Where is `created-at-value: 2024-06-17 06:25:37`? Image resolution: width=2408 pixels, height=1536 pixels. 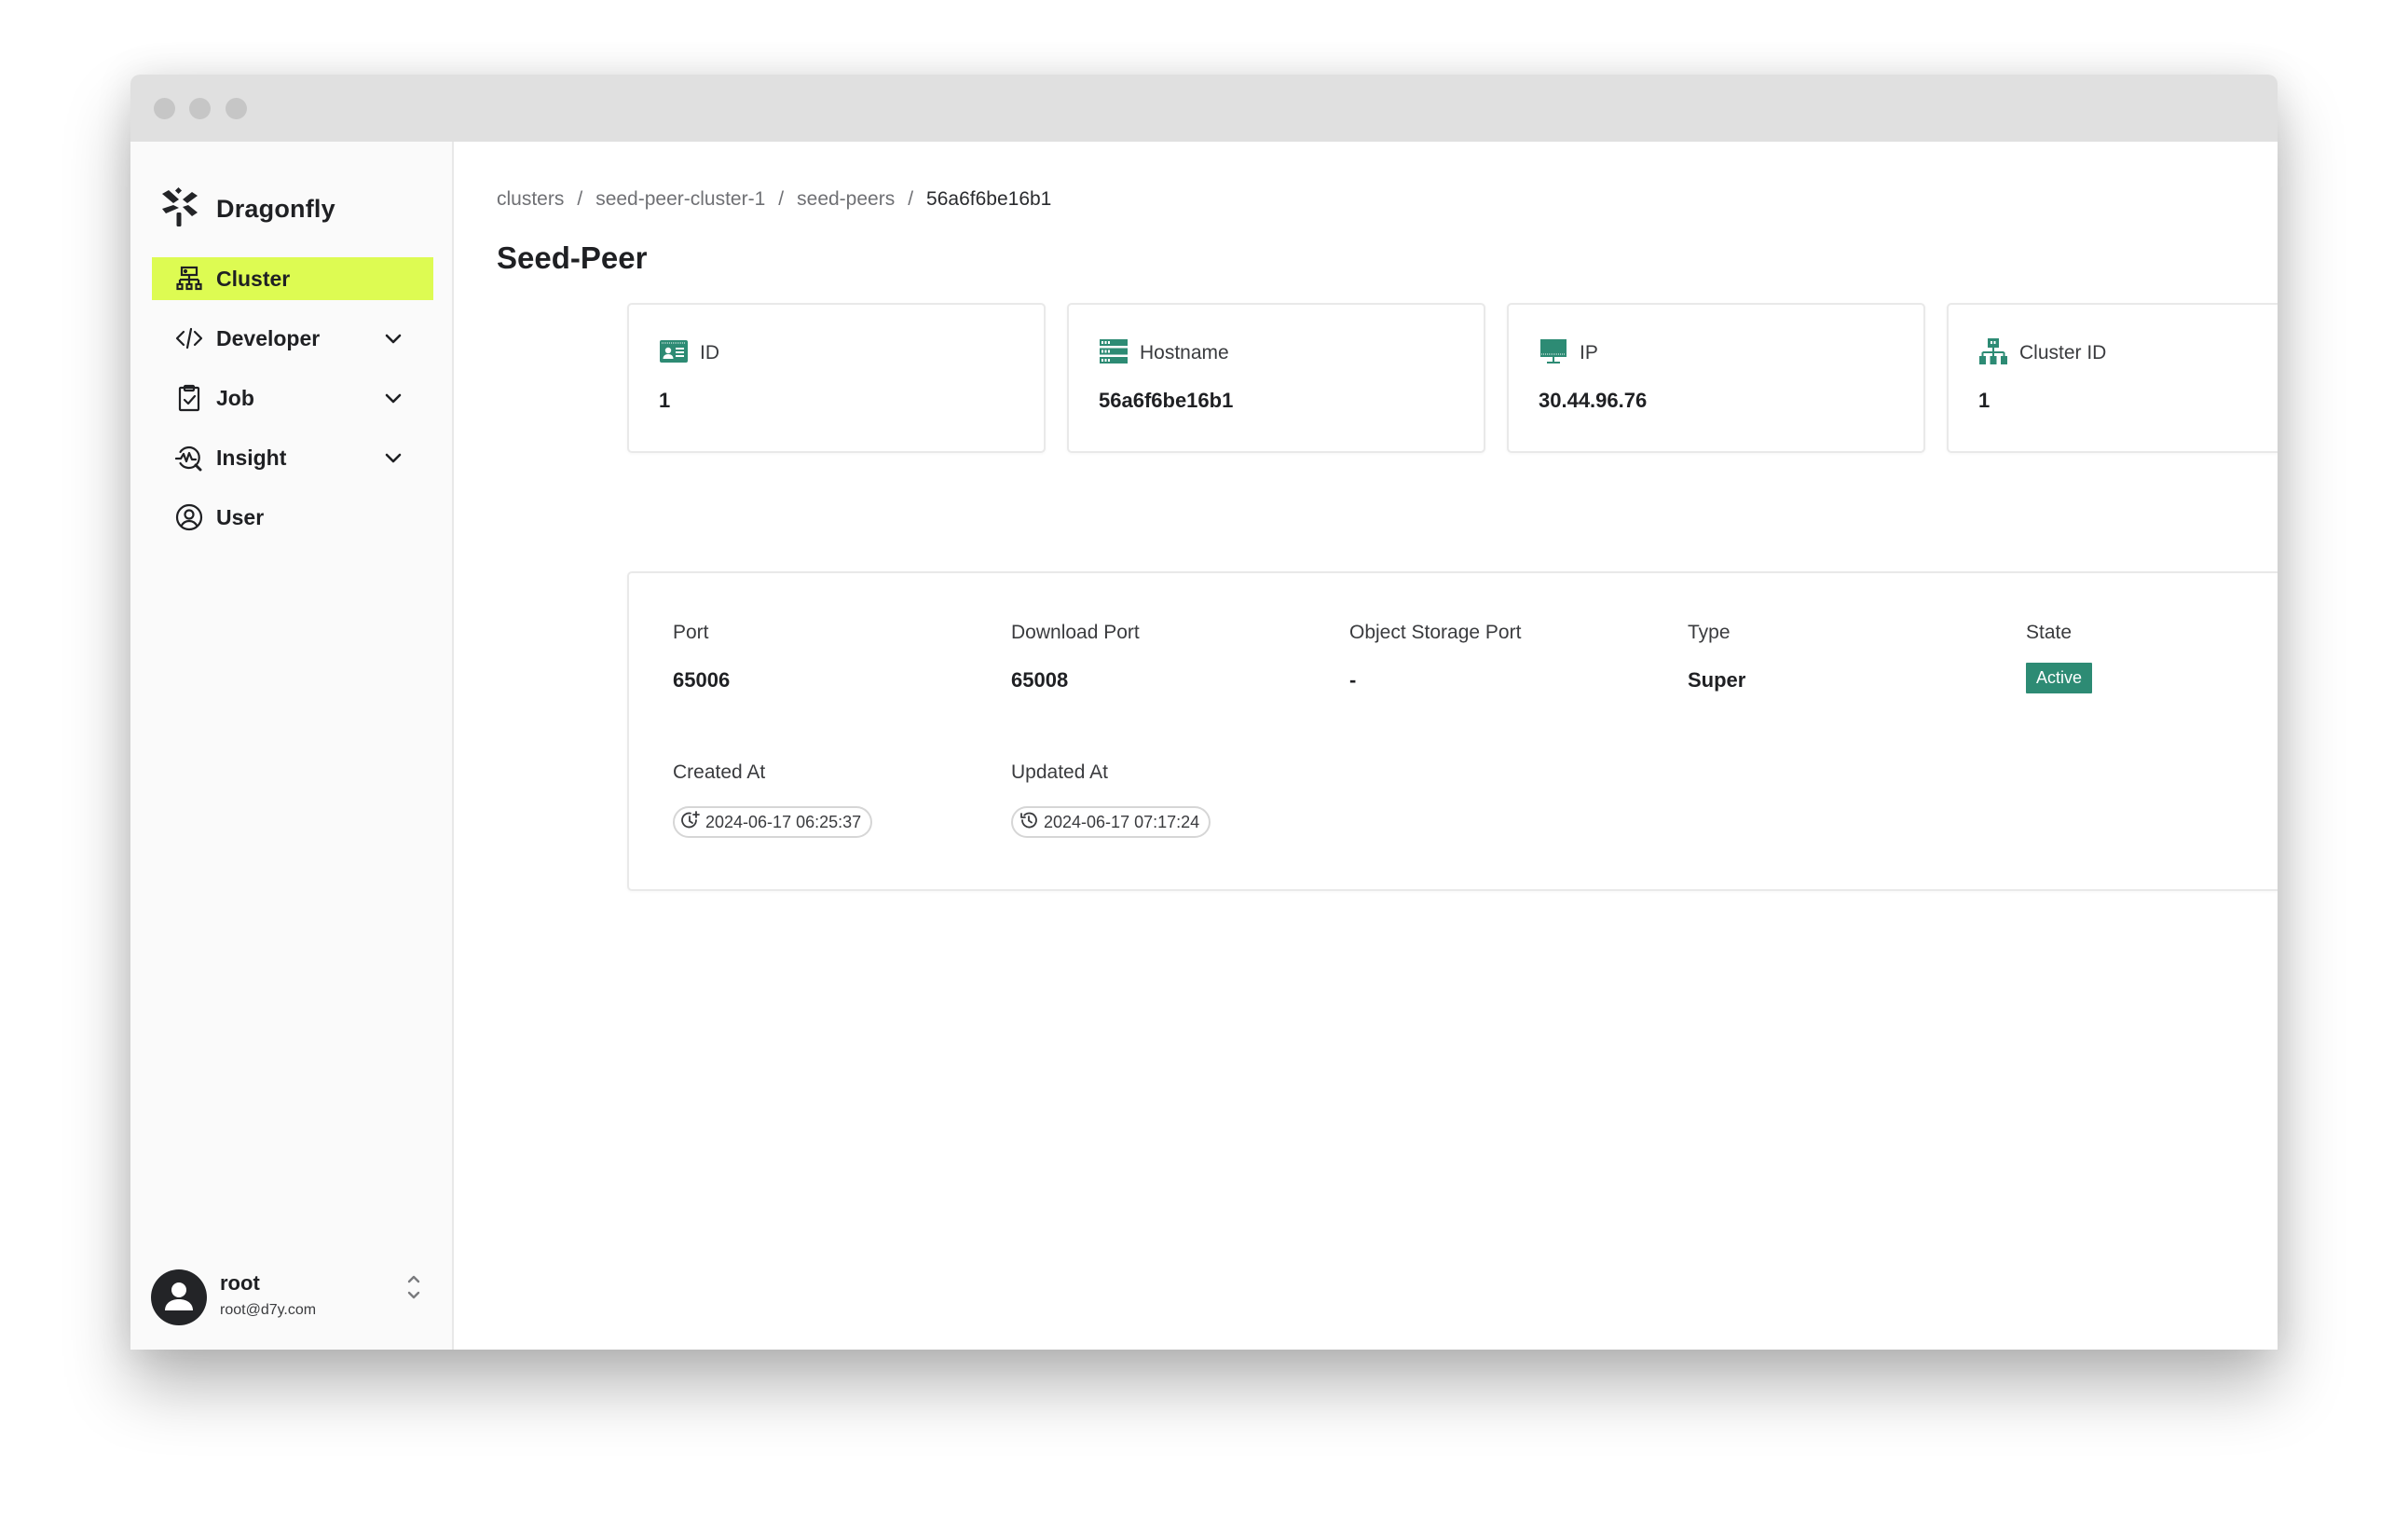
created-at-value: 2024-06-17 06:25:37 is located at coordinates (783, 822).